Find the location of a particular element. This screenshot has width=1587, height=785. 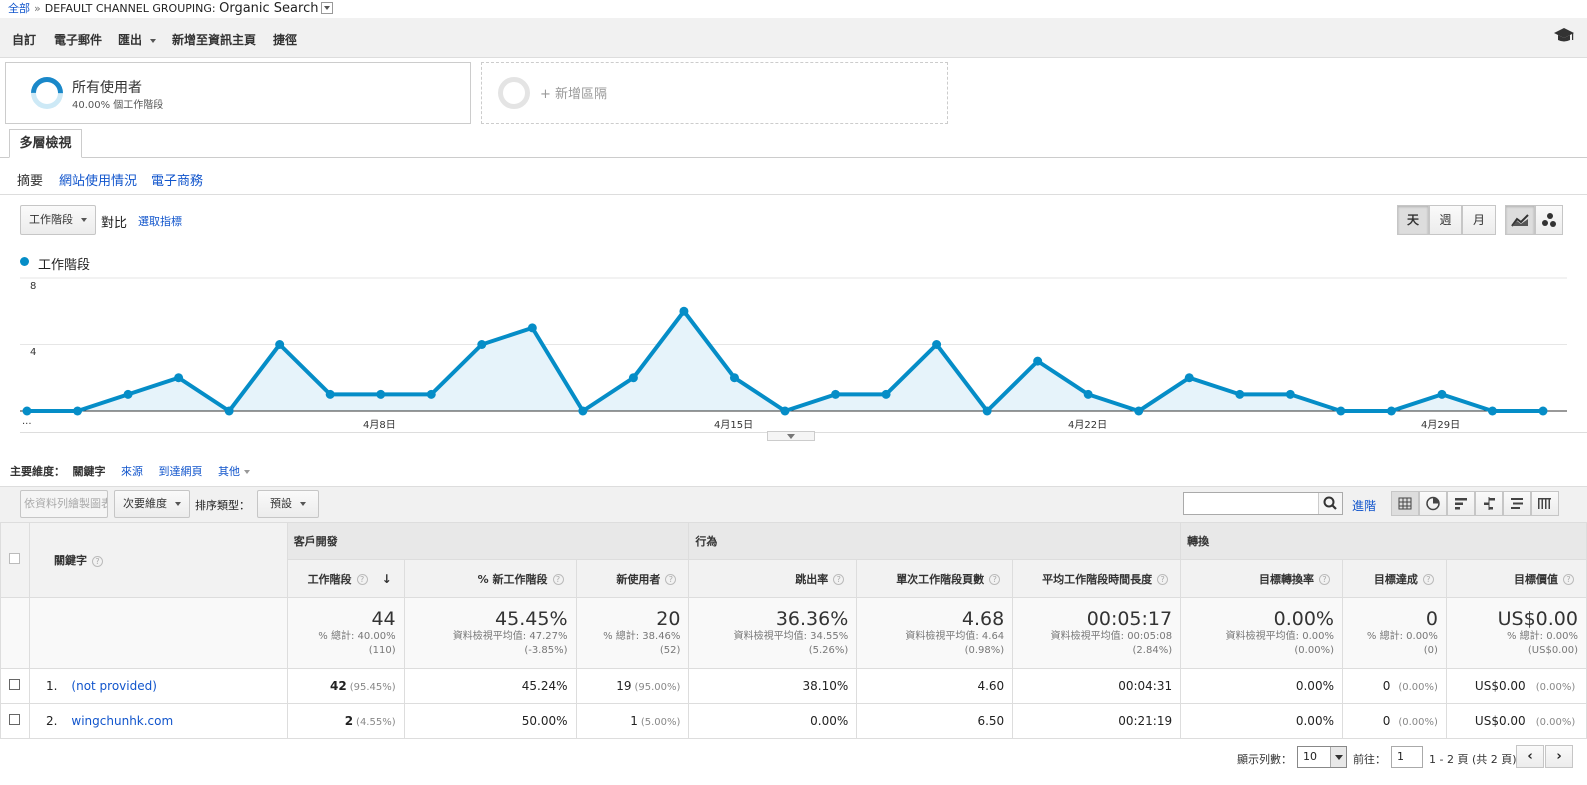

keyword-link: (not provided) is located at coordinates (114, 686).